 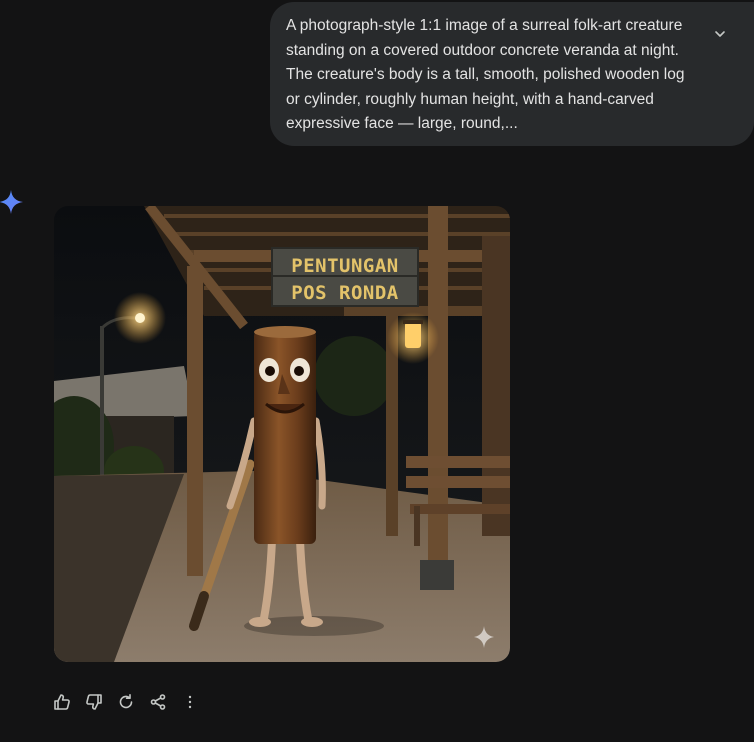 What do you see at coordinates (345, 293) in the screenshot?
I see `sign-line-2: POS RONDA` at bounding box center [345, 293].